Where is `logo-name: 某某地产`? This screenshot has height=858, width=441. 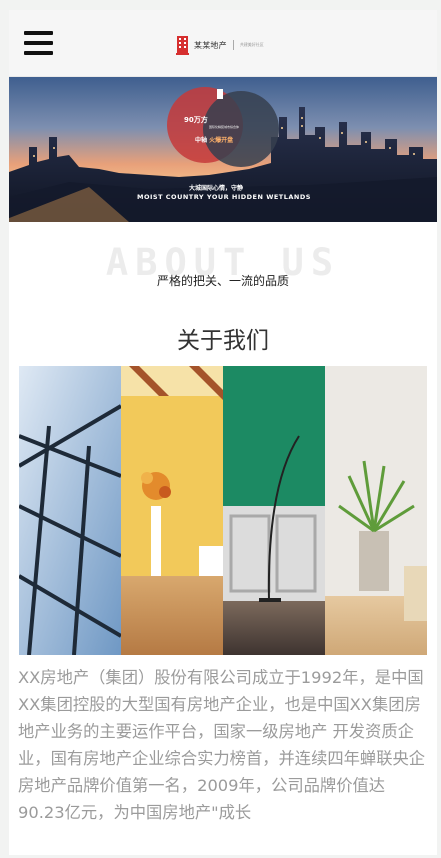 logo-name: 某某地产 is located at coordinates (210, 45).